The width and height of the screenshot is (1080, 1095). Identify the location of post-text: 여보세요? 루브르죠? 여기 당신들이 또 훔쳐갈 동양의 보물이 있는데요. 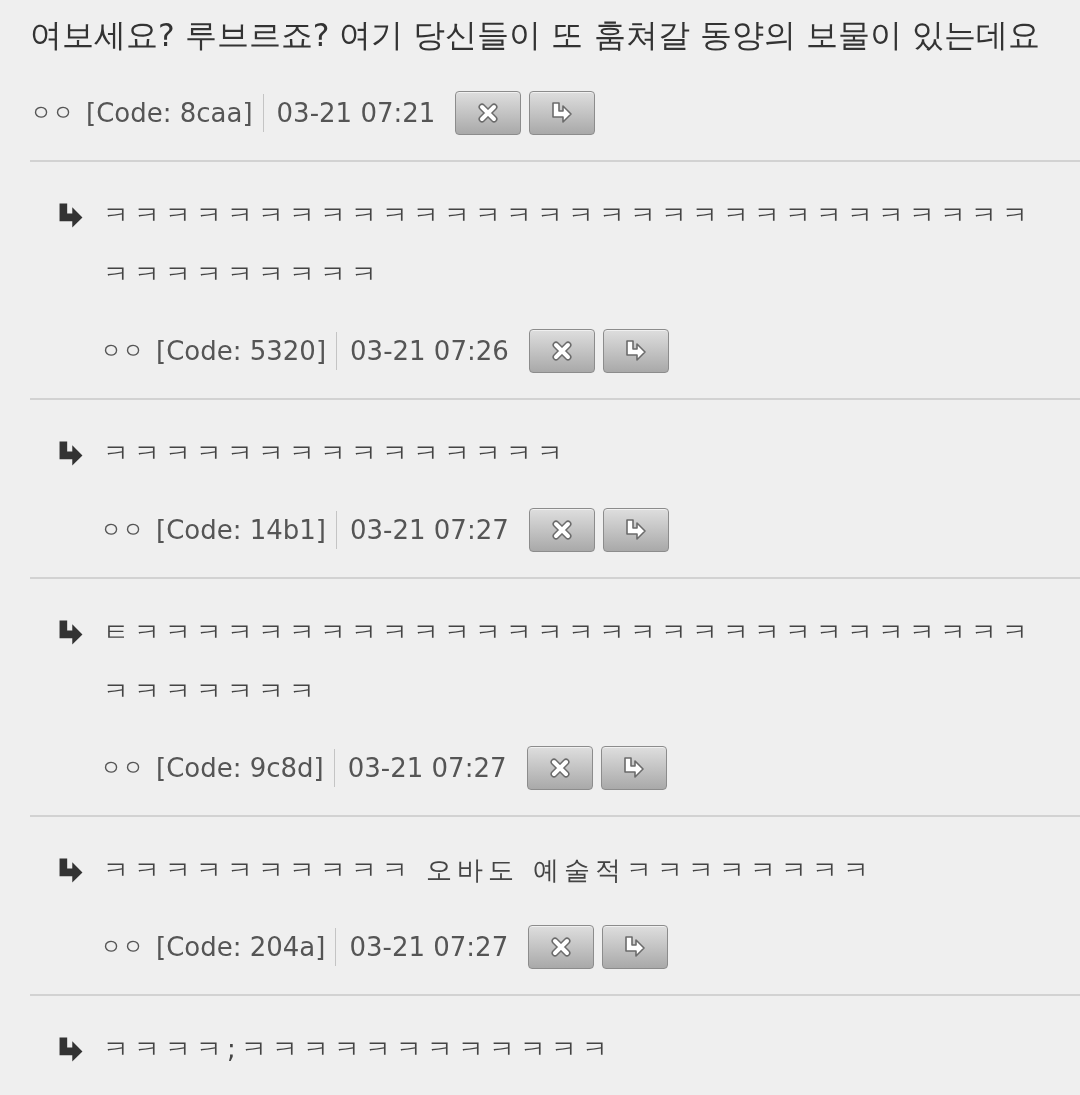
(535, 35).